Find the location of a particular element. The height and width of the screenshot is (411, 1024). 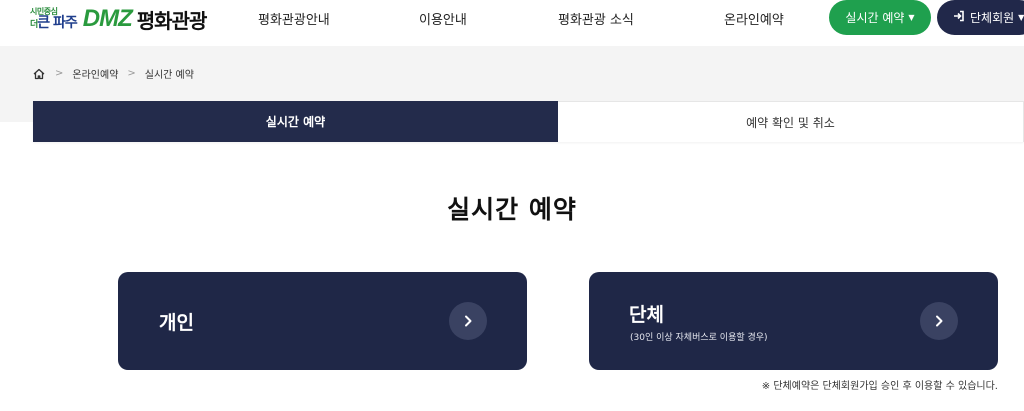

home-icon is located at coordinates (39, 74).